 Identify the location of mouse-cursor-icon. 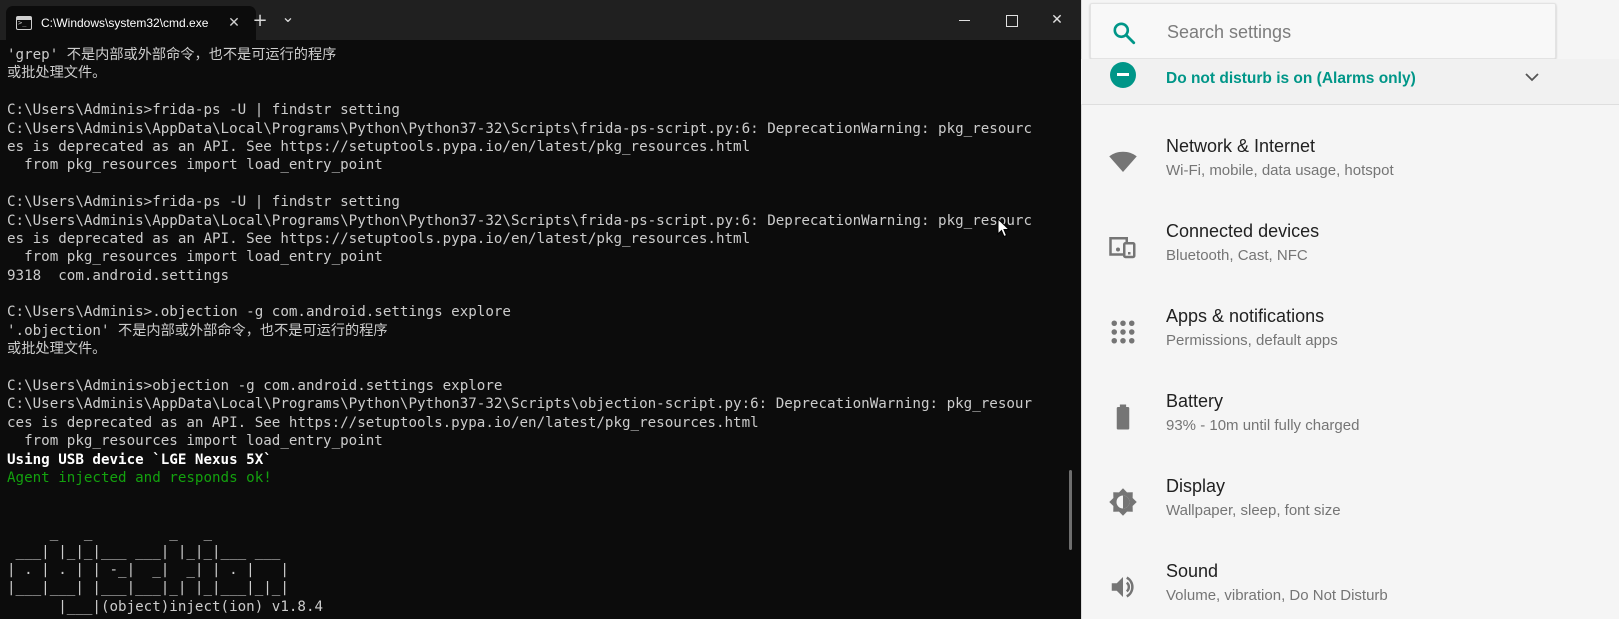
(1004, 228).